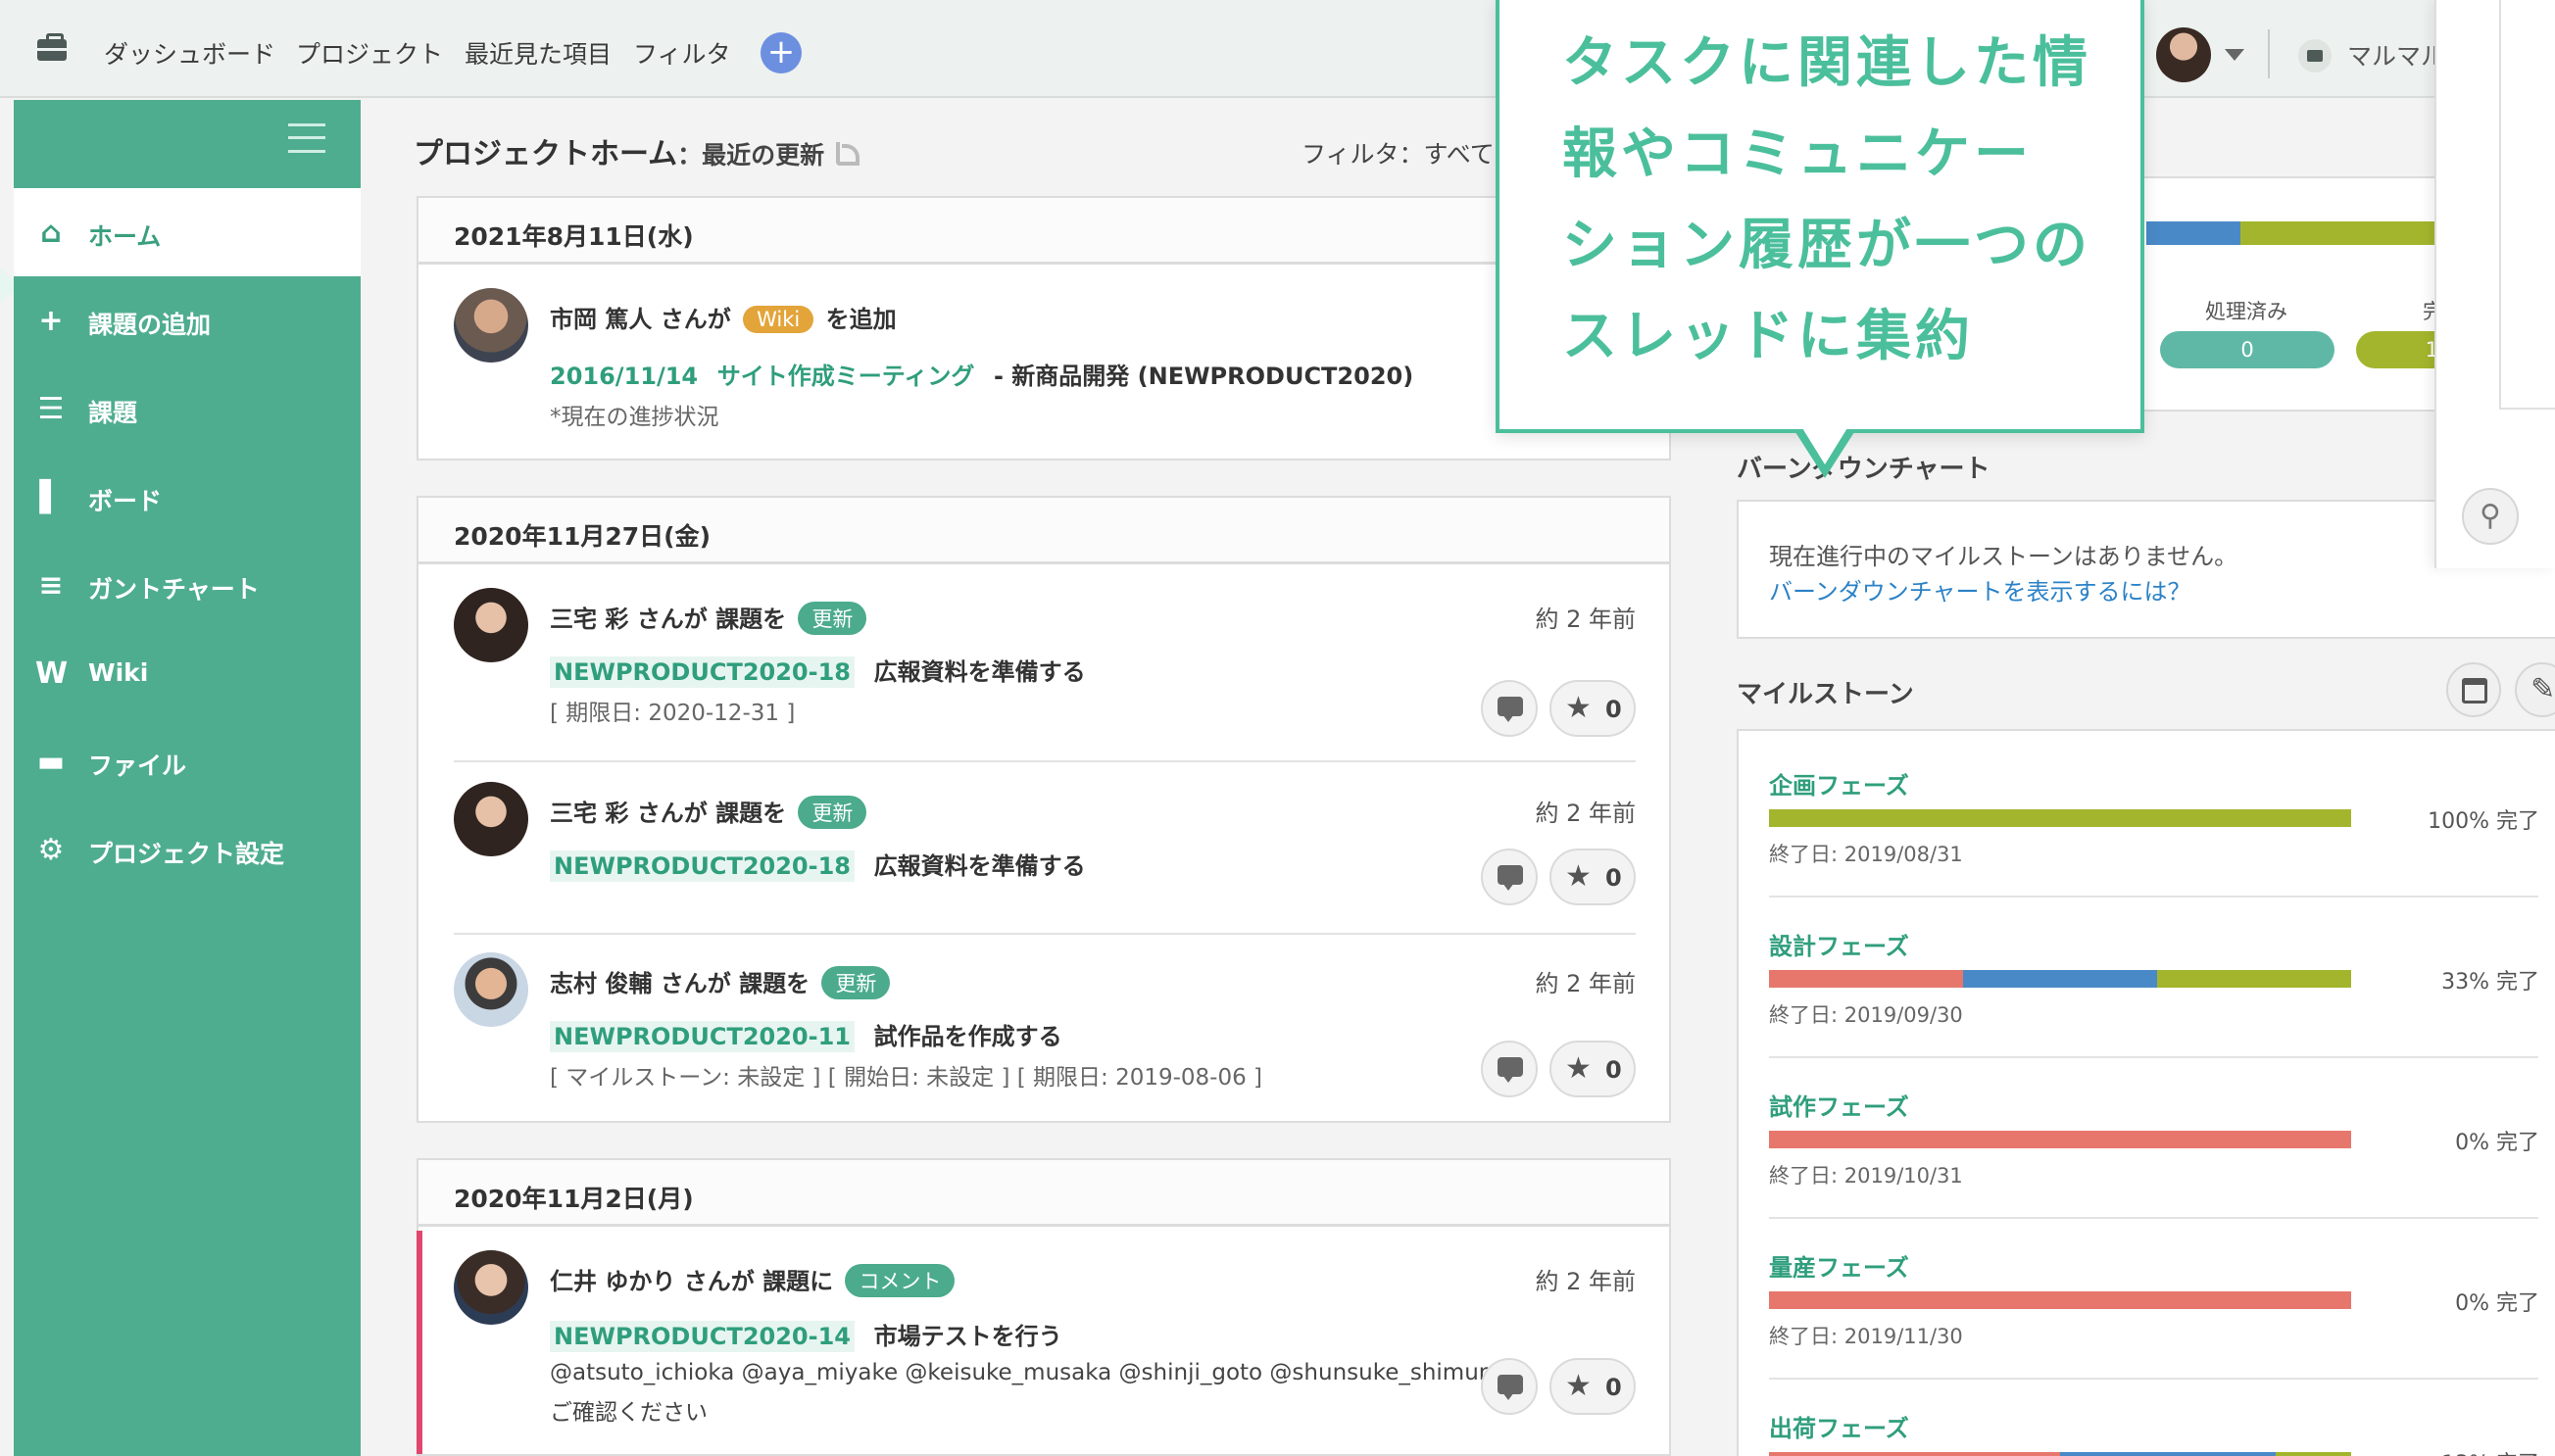 The width and height of the screenshot is (2555, 1456). Describe the element at coordinates (52, 673) in the screenshot. I see `wiki-icon: W` at that location.